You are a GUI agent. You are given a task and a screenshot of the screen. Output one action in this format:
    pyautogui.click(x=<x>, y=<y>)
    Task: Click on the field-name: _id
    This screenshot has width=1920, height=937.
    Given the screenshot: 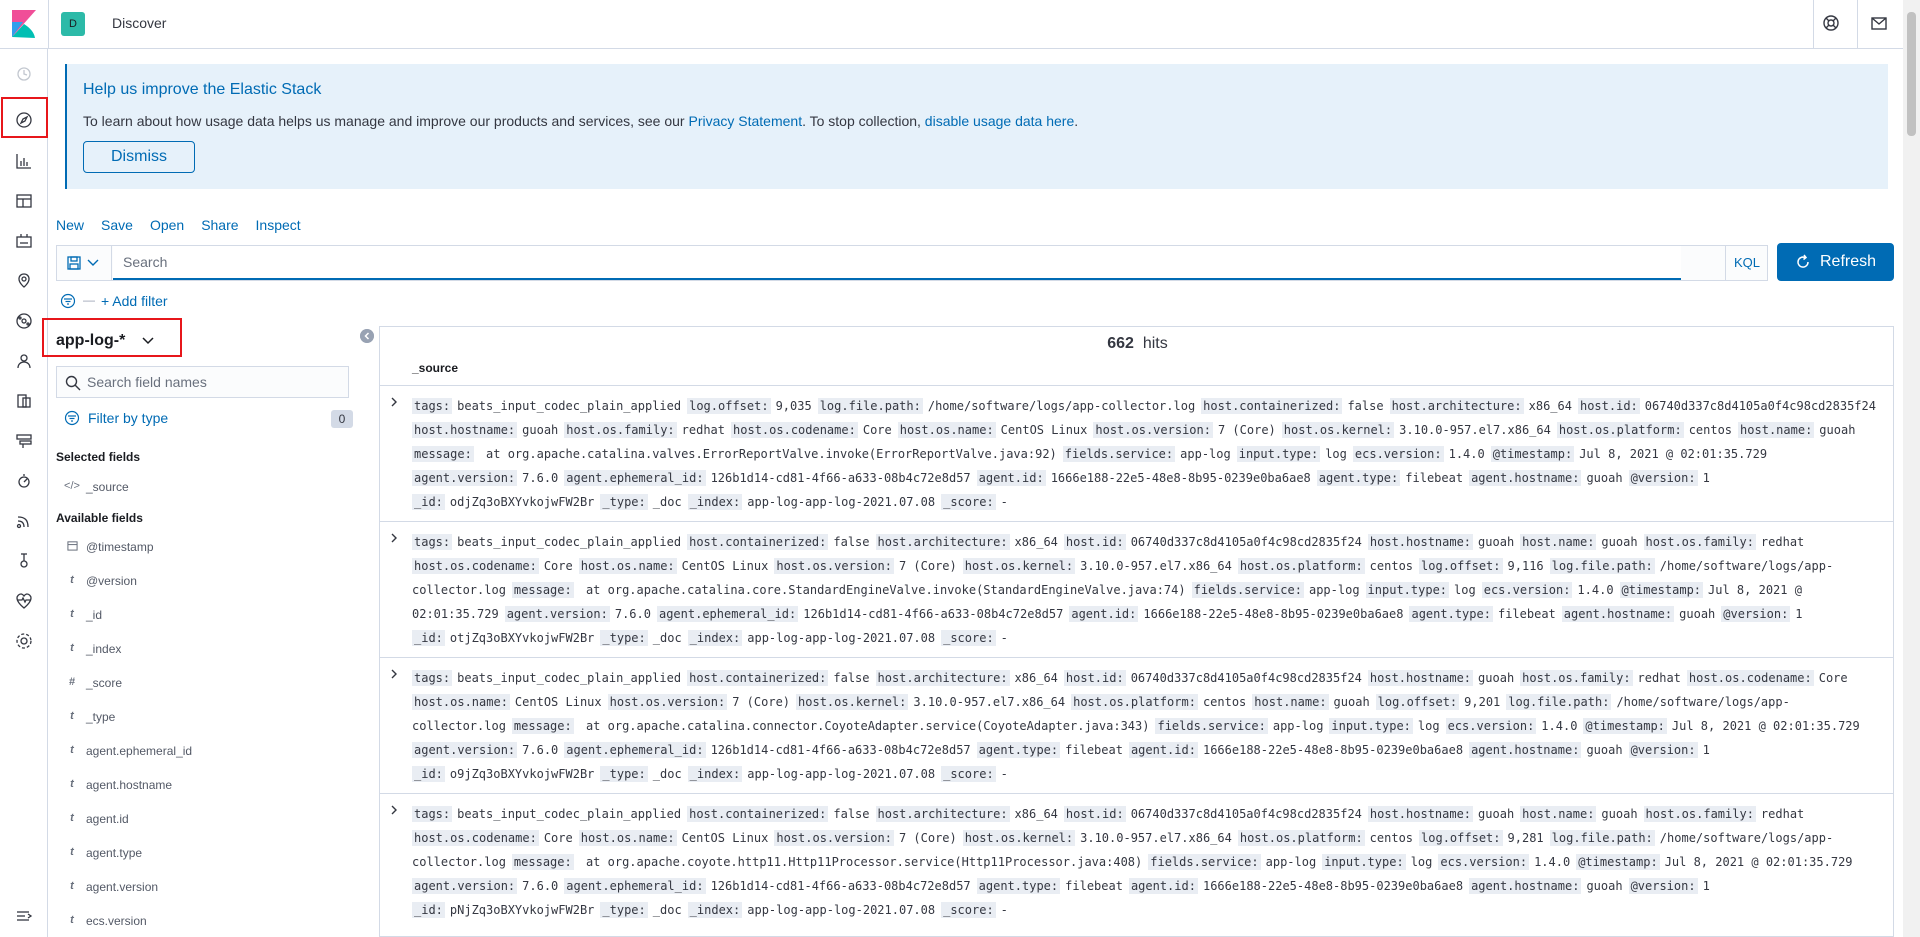 What is the action you would take?
    pyautogui.click(x=94, y=615)
    